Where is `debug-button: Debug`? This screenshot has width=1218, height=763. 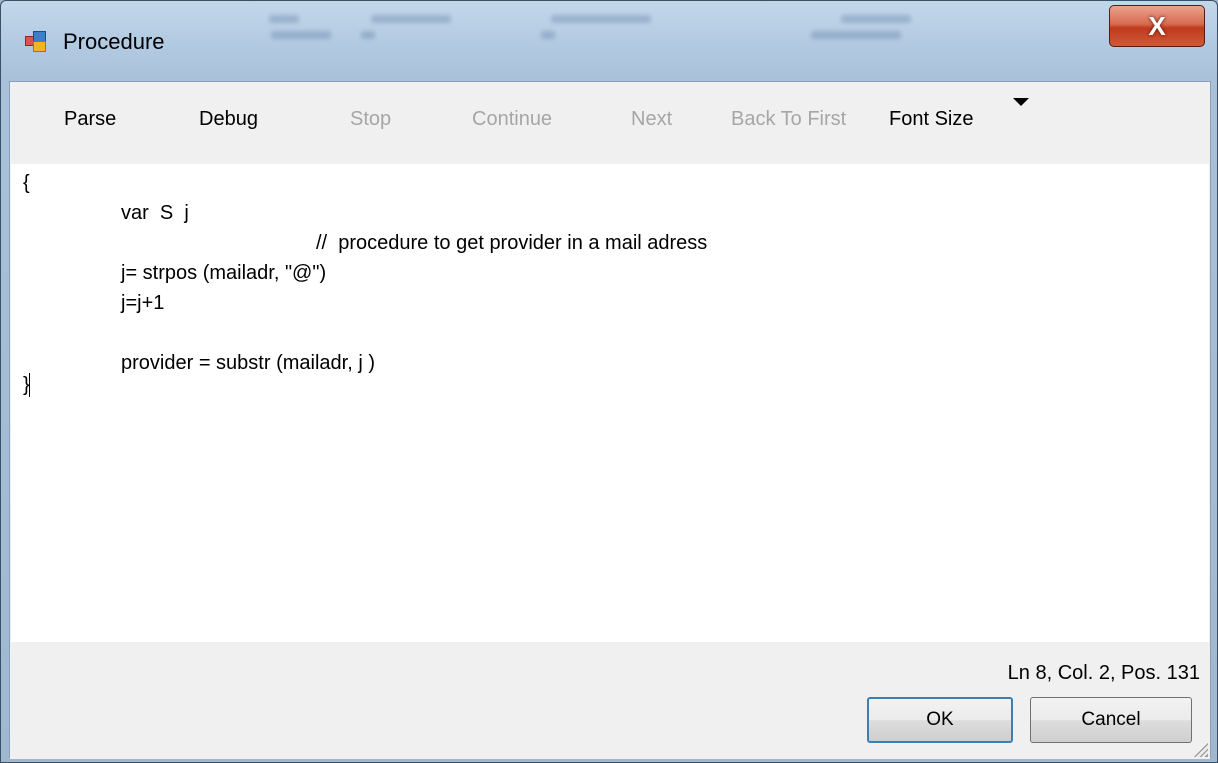
debug-button: Debug is located at coordinates (228, 119).